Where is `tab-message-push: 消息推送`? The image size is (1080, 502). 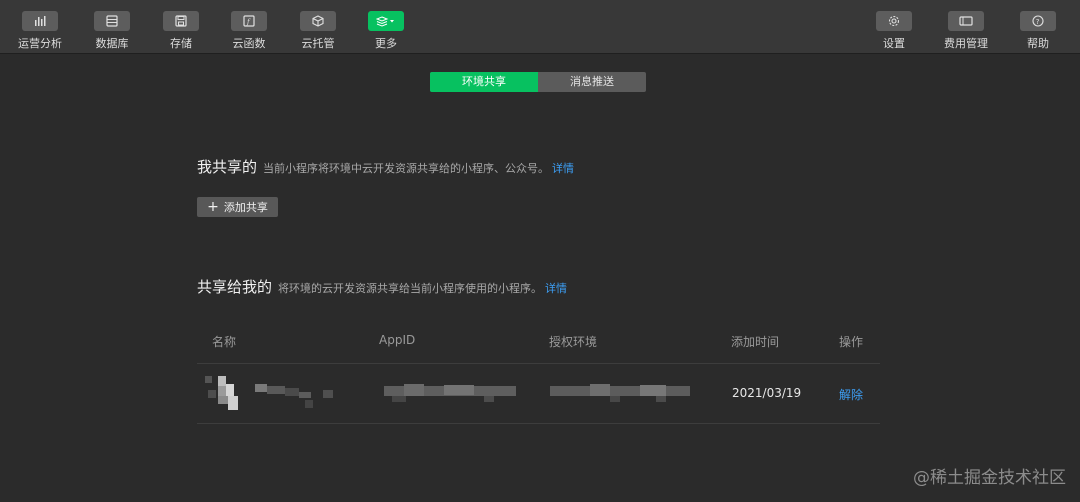 tab-message-push: 消息推送 is located at coordinates (592, 82).